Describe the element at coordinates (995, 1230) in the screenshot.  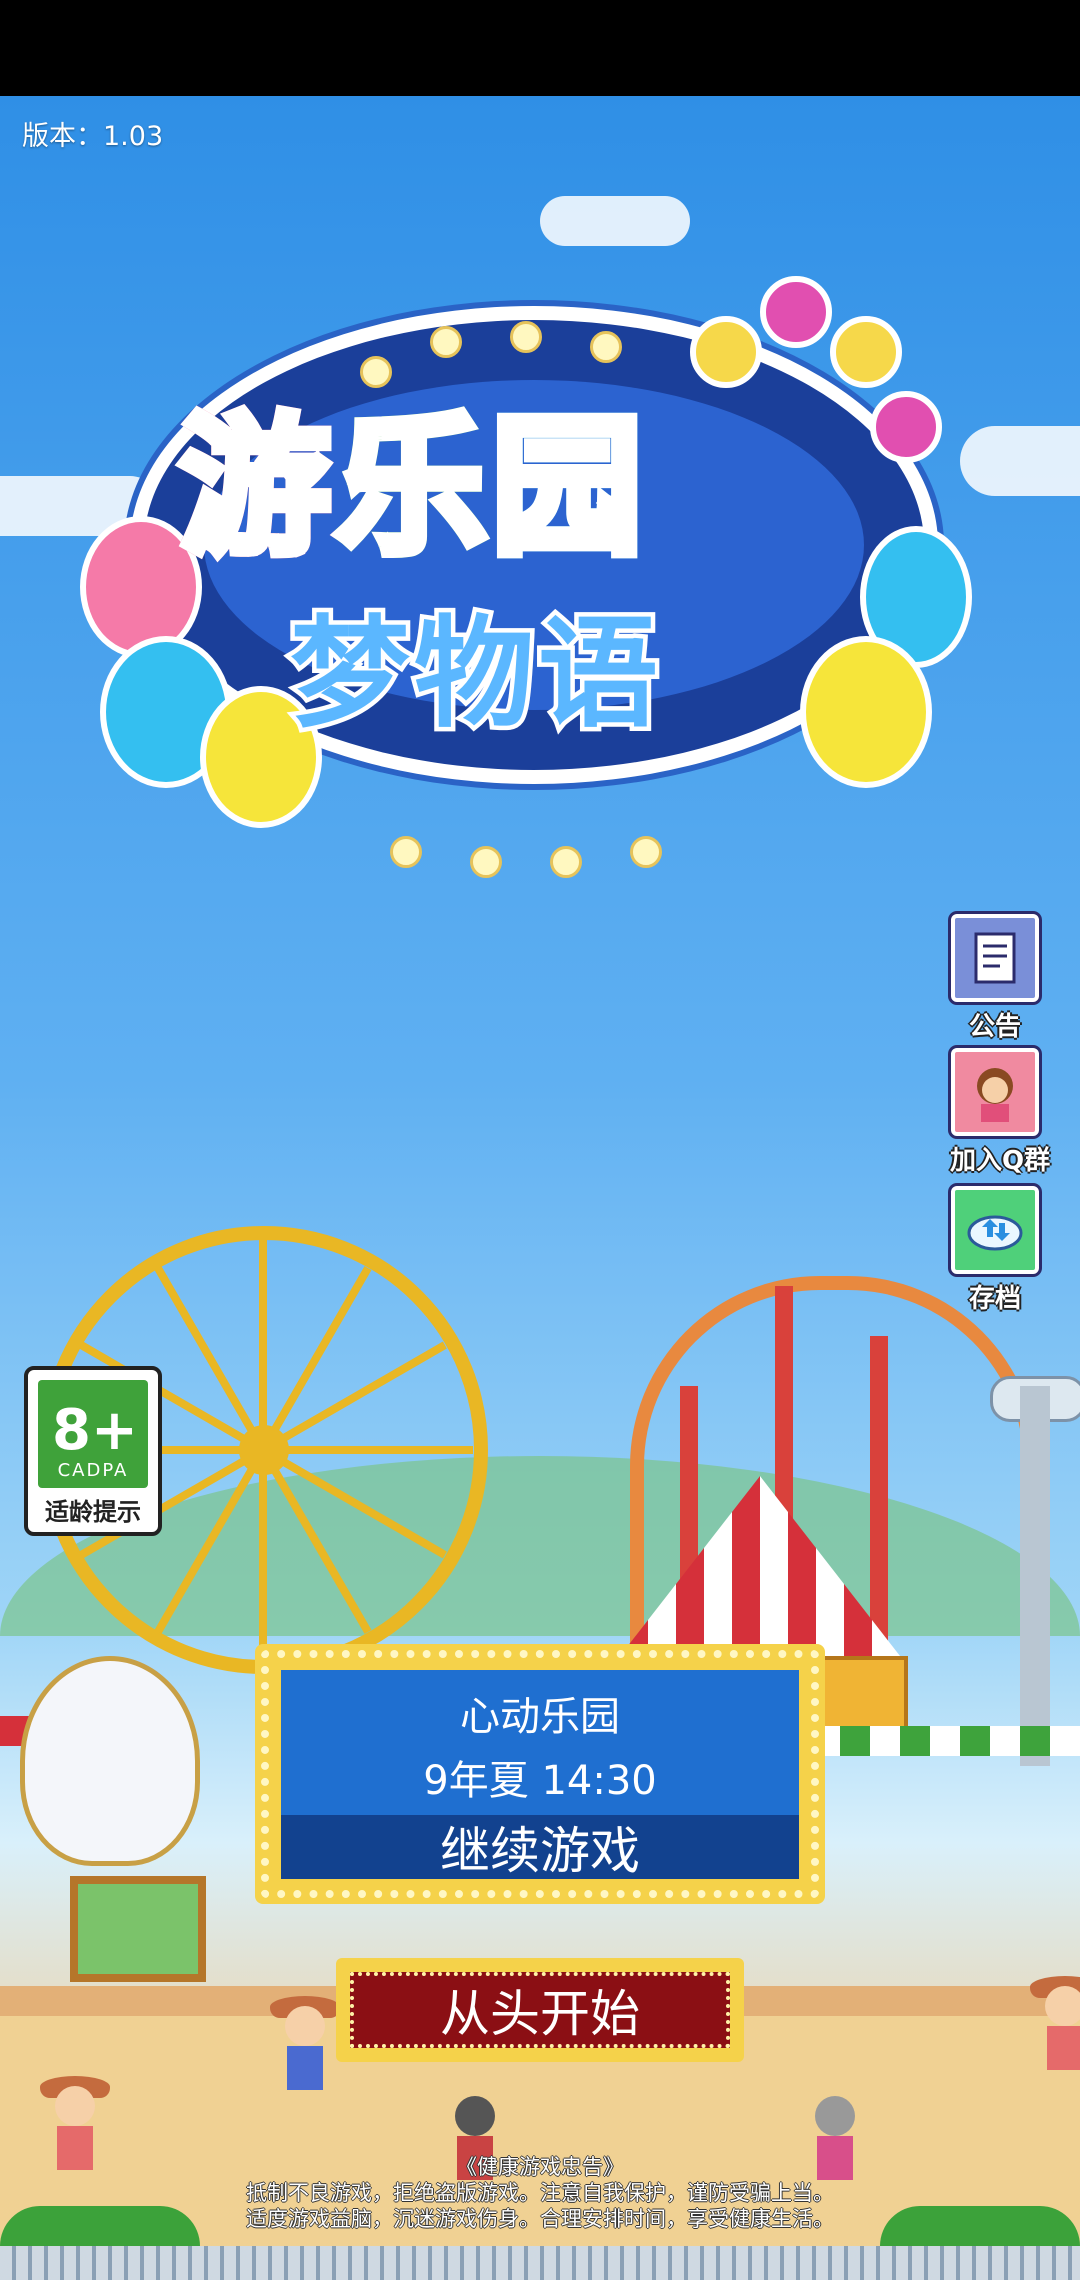
I see `cloud-save-icon` at that location.